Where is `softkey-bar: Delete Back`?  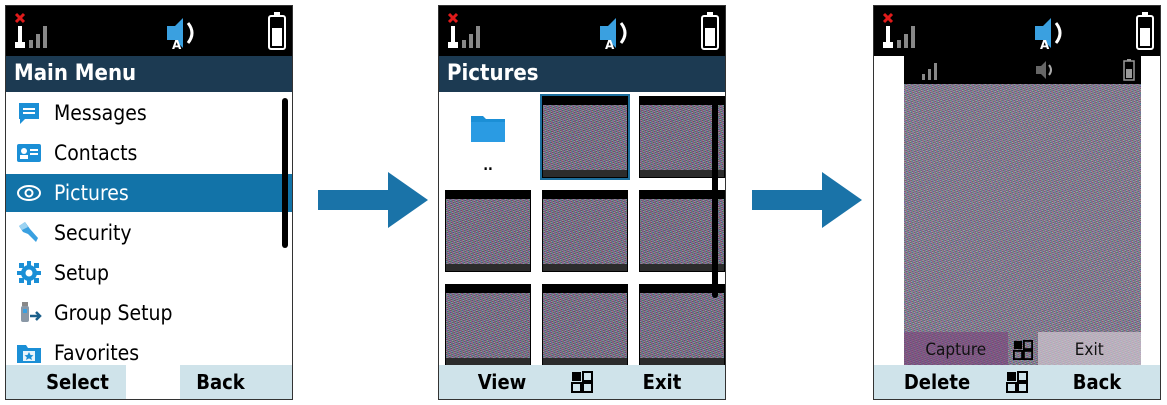
softkey-bar: Delete Back is located at coordinates (1017, 382).